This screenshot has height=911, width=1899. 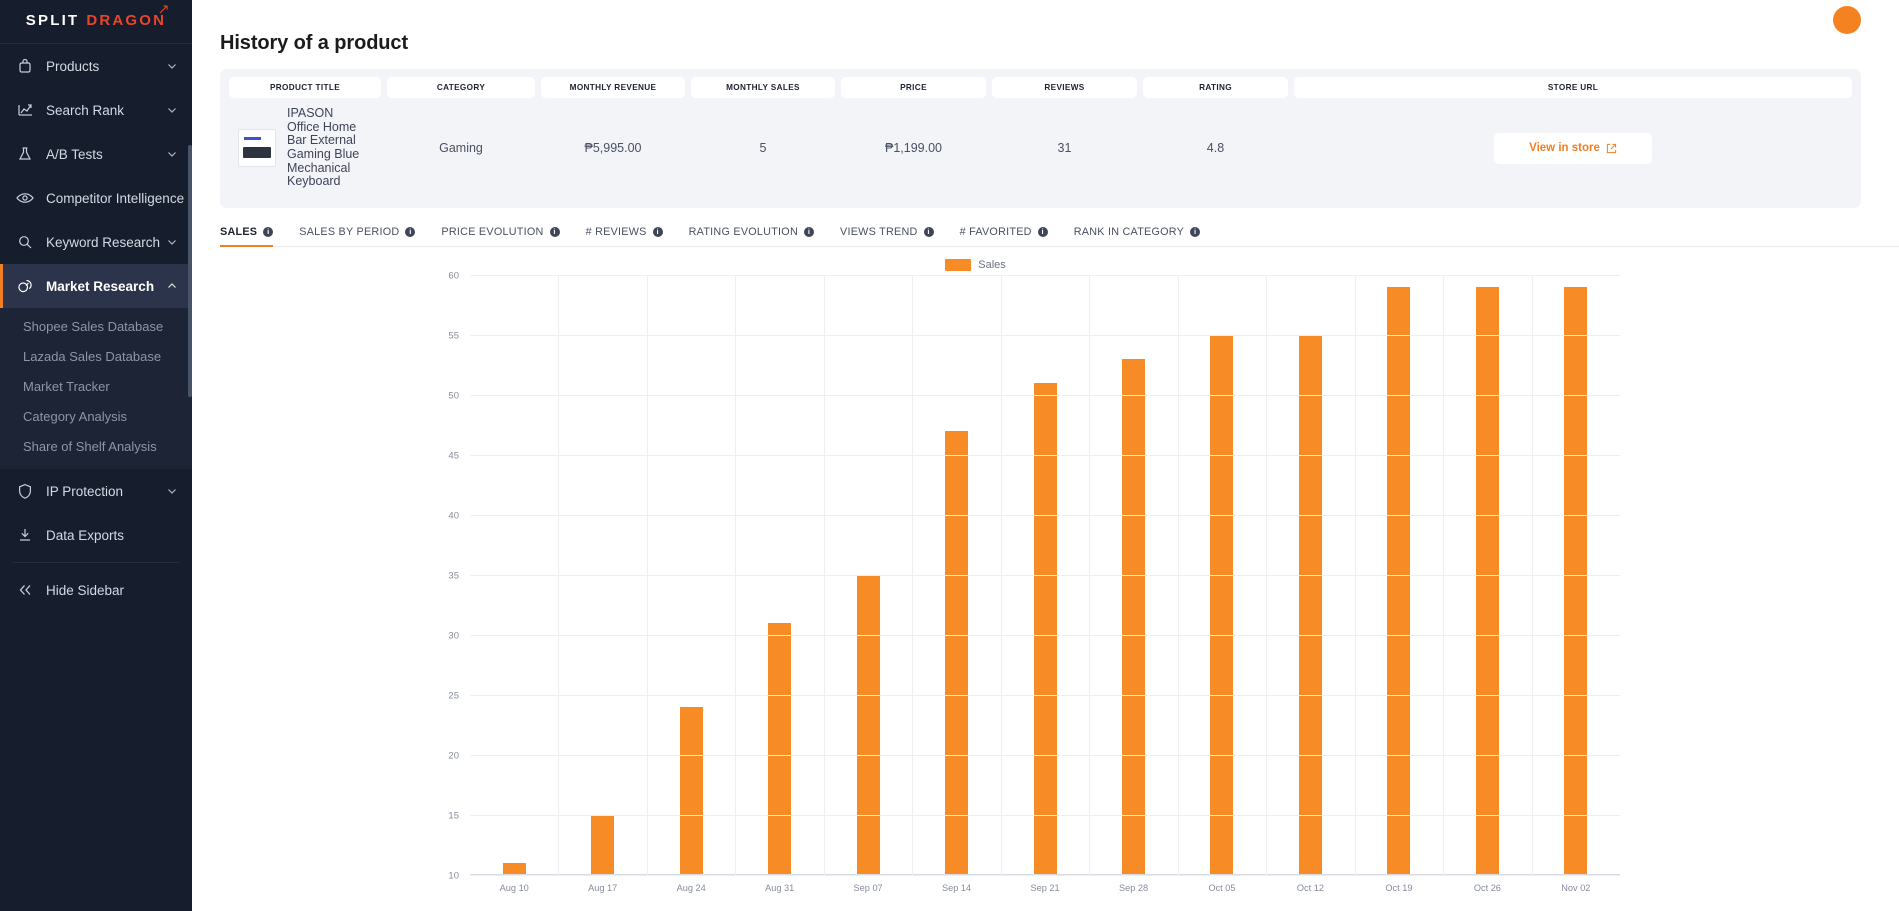 I want to click on chevrons-left-icon, so click(x=25, y=590).